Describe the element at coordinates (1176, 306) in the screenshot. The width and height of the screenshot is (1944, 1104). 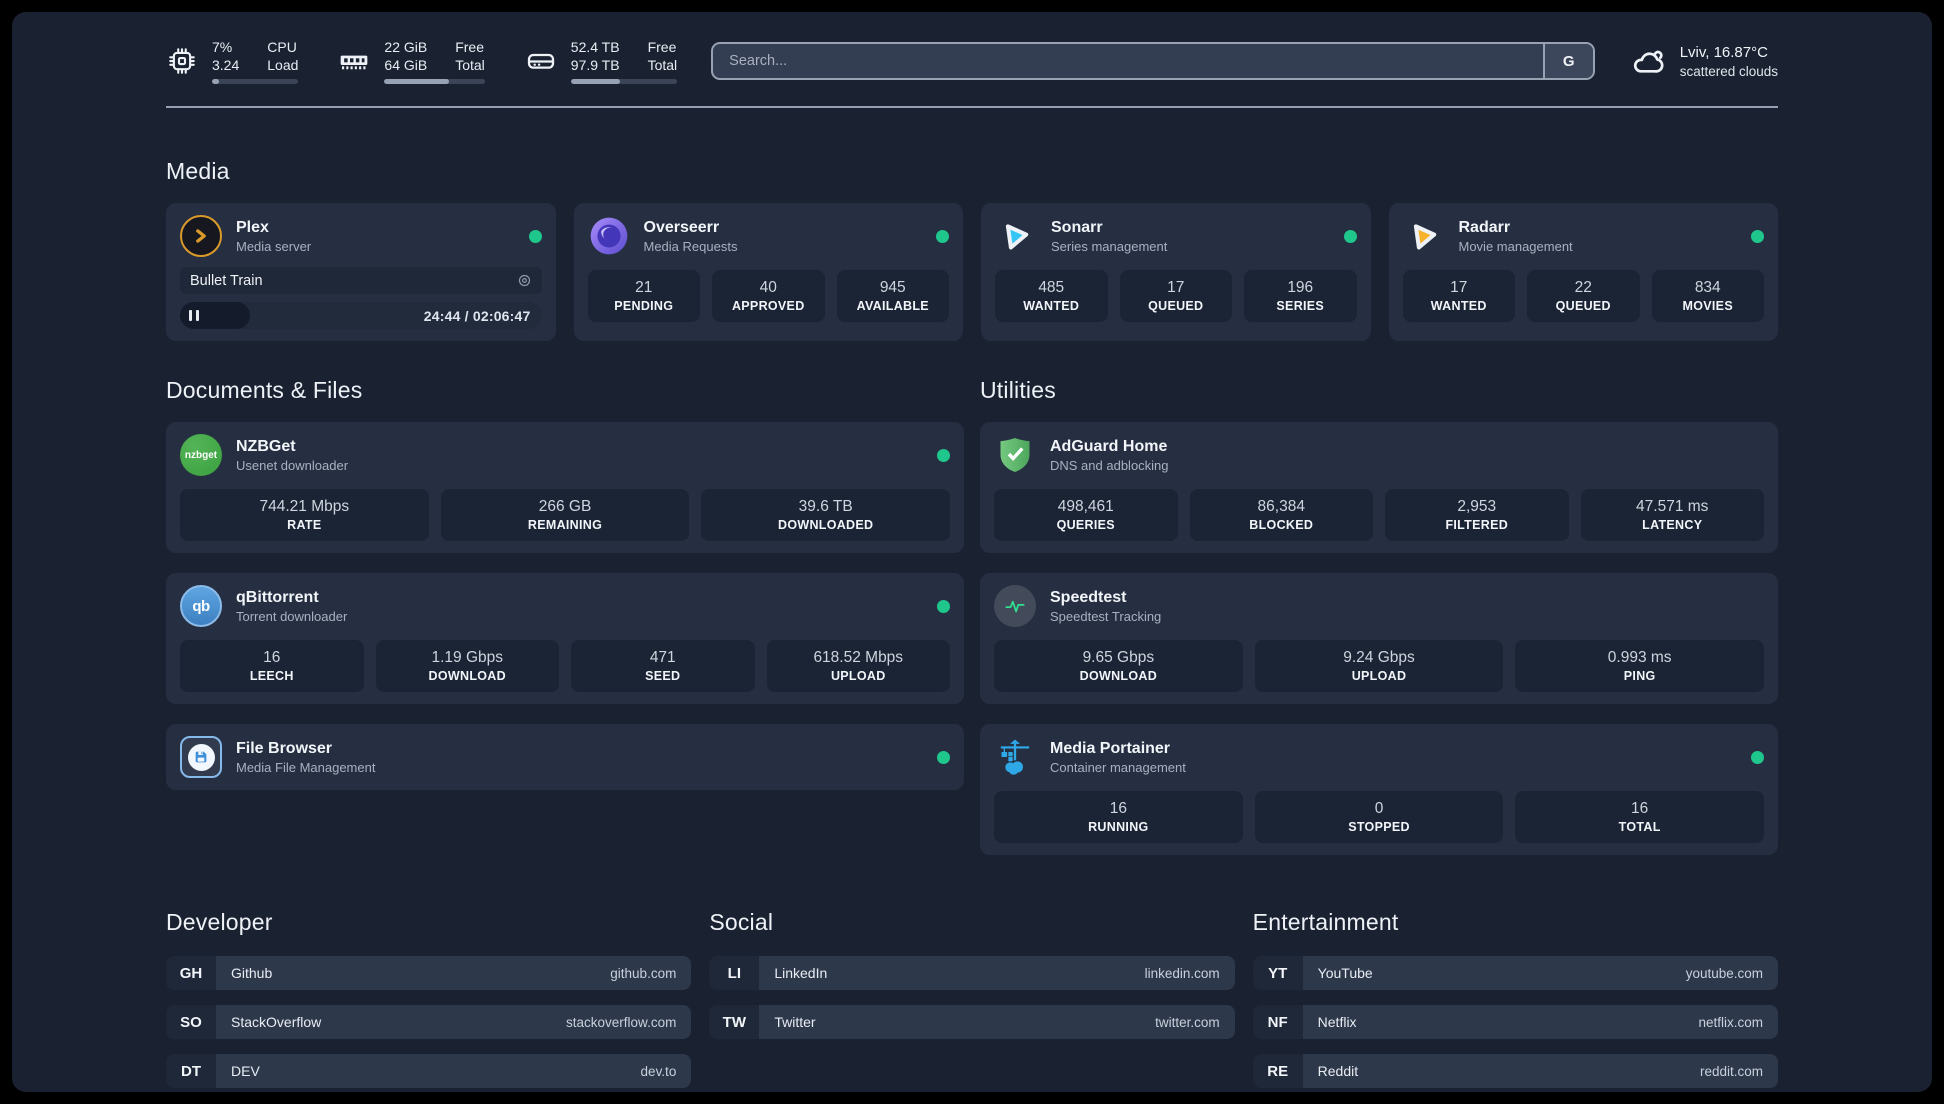
I see `stat-label: QUEUED` at that location.